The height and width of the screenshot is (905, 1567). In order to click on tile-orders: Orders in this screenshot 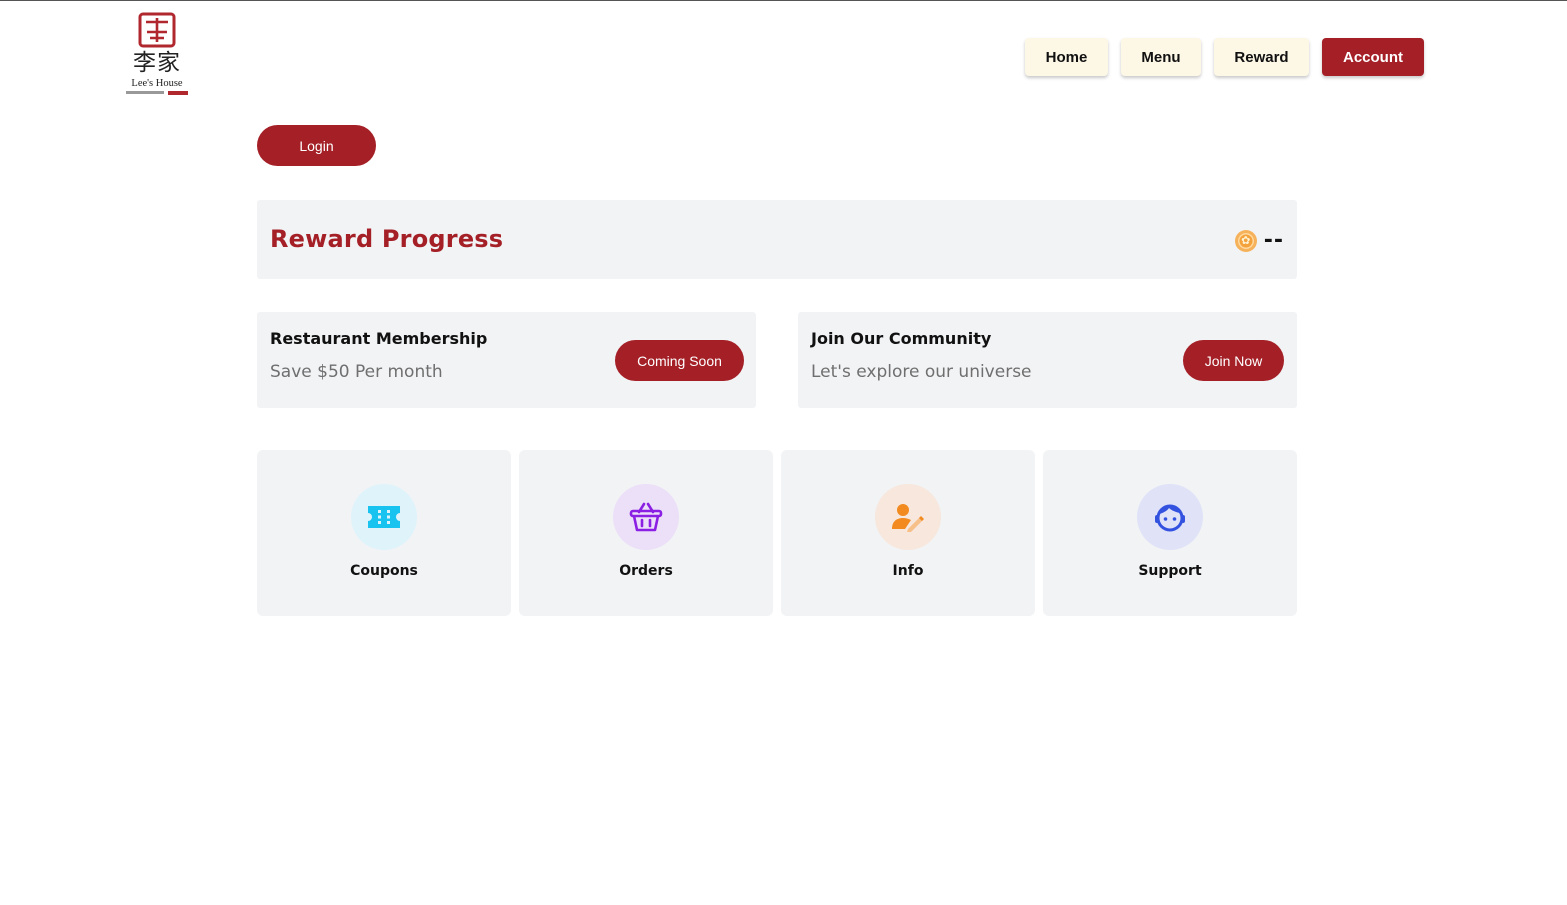, I will do `click(646, 533)`.